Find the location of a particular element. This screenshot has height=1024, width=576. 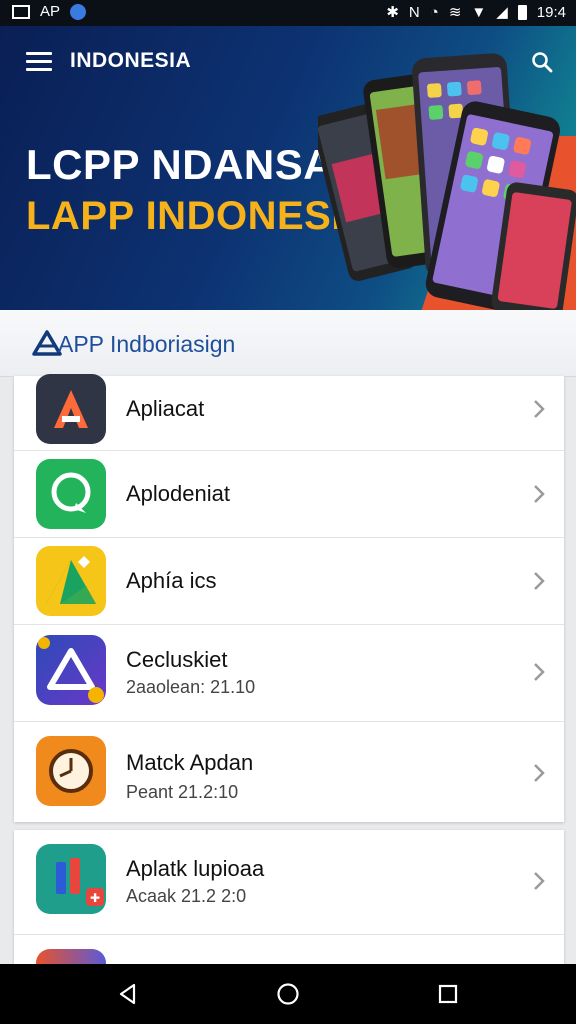

a-letter-icon is located at coordinates (71, 409).